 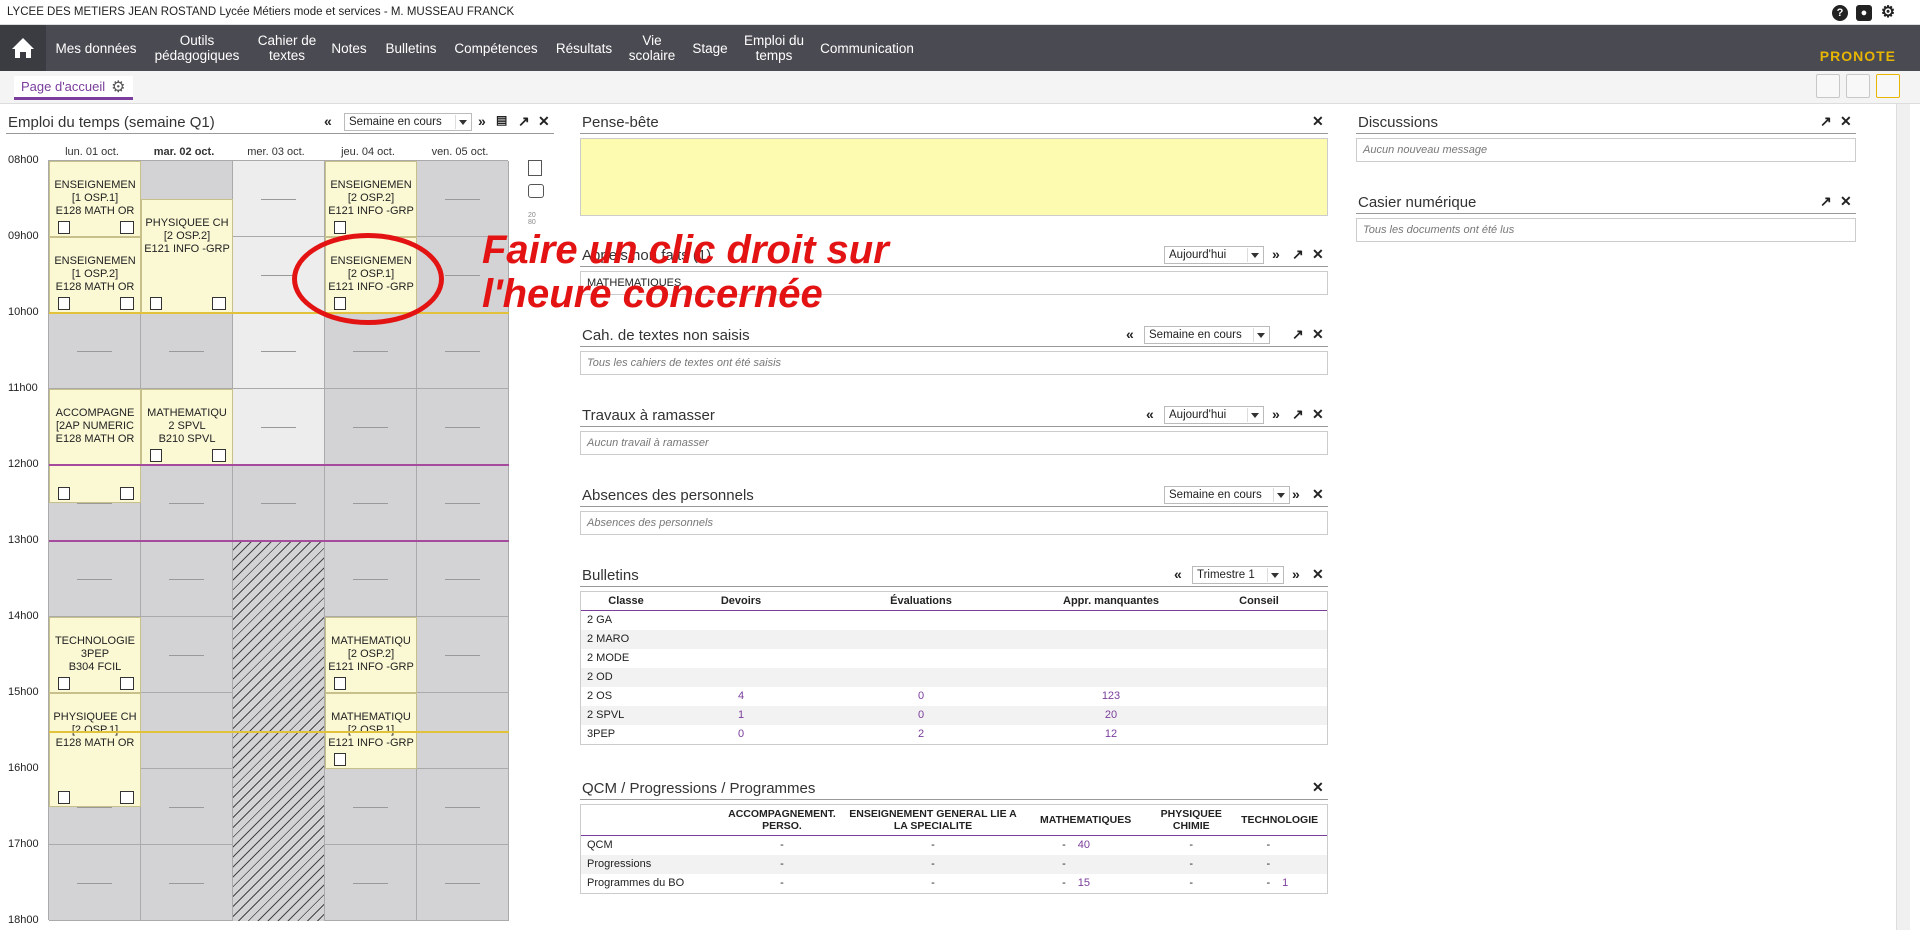 What do you see at coordinates (23, 236) in the screenshot?
I see `hour-label: 09h00` at bounding box center [23, 236].